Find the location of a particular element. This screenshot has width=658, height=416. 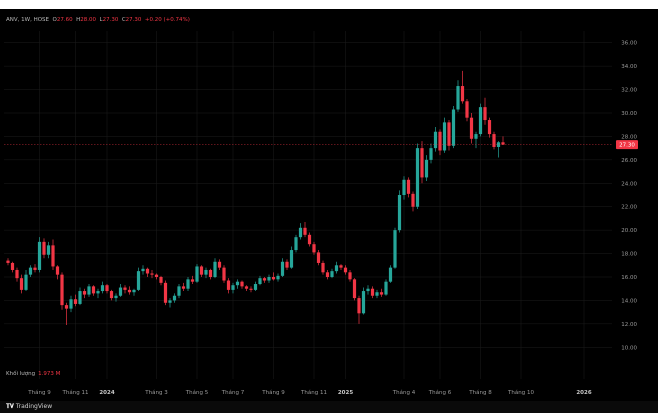

x-tick-label: Tháng 4 is located at coordinates (404, 392).